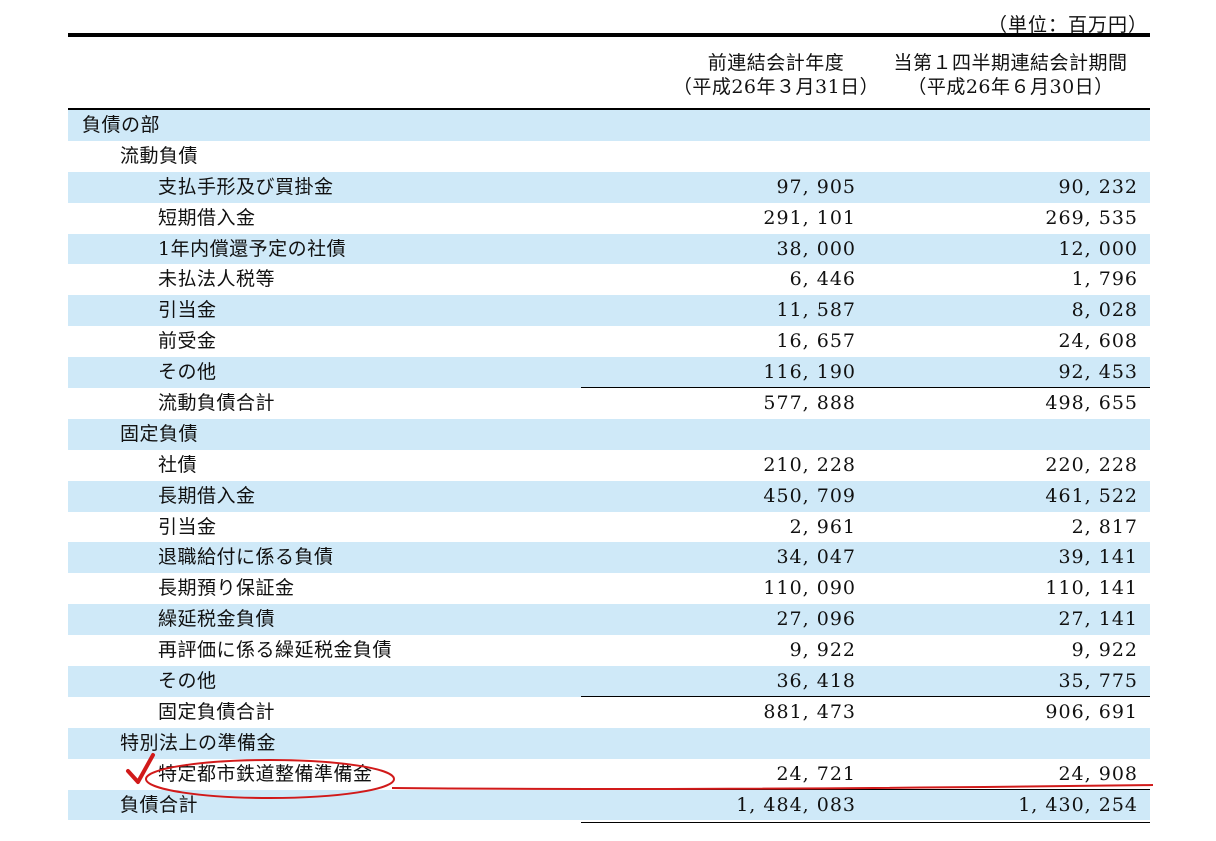 The height and width of the screenshot is (841, 1216). Describe the element at coordinates (121, 125) in the screenshot. I see `row-label: 負債の部` at that location.